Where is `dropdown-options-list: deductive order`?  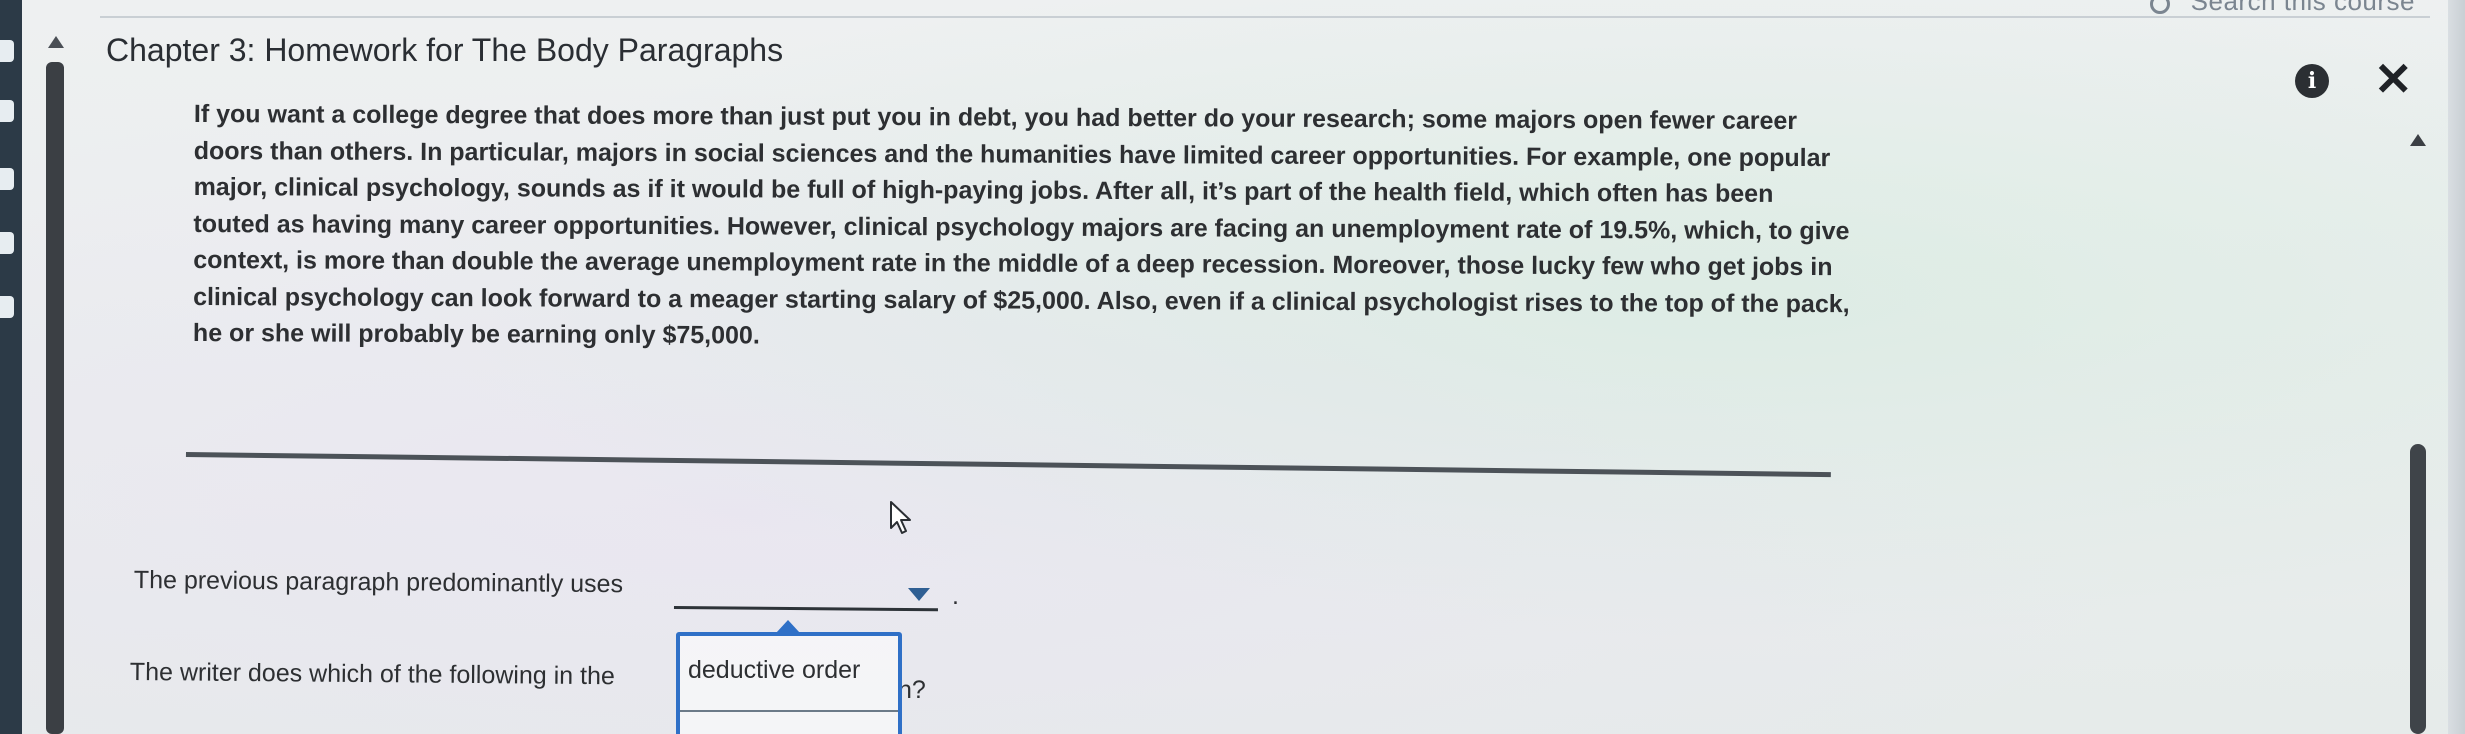 dropdown-options-list: deductive order is located at coordinates (789, 683).